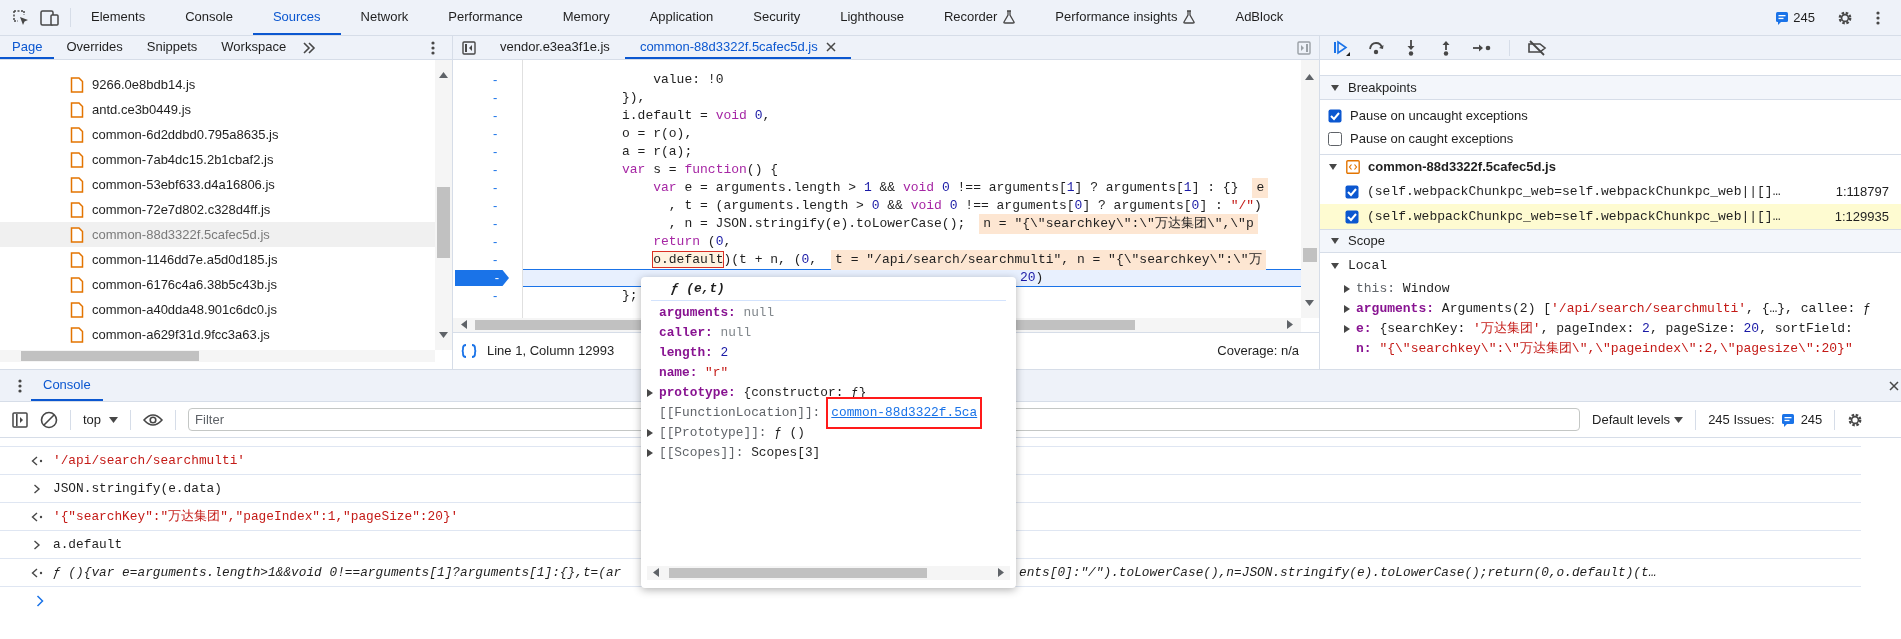 This screenshot has height=639, width=1901. I want to click on scope-variable: e: {searchKey: '万达集团', pageIndex: 2, pageSize: 20, sortField:, so click(1604, 329).